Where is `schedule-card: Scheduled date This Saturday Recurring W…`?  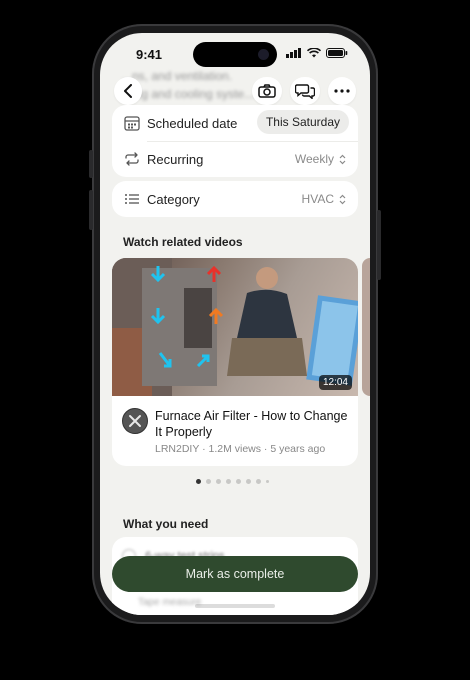
schedule-card: Scheduled date This Saturday Recurring W… is located at coordinates (235, 141).